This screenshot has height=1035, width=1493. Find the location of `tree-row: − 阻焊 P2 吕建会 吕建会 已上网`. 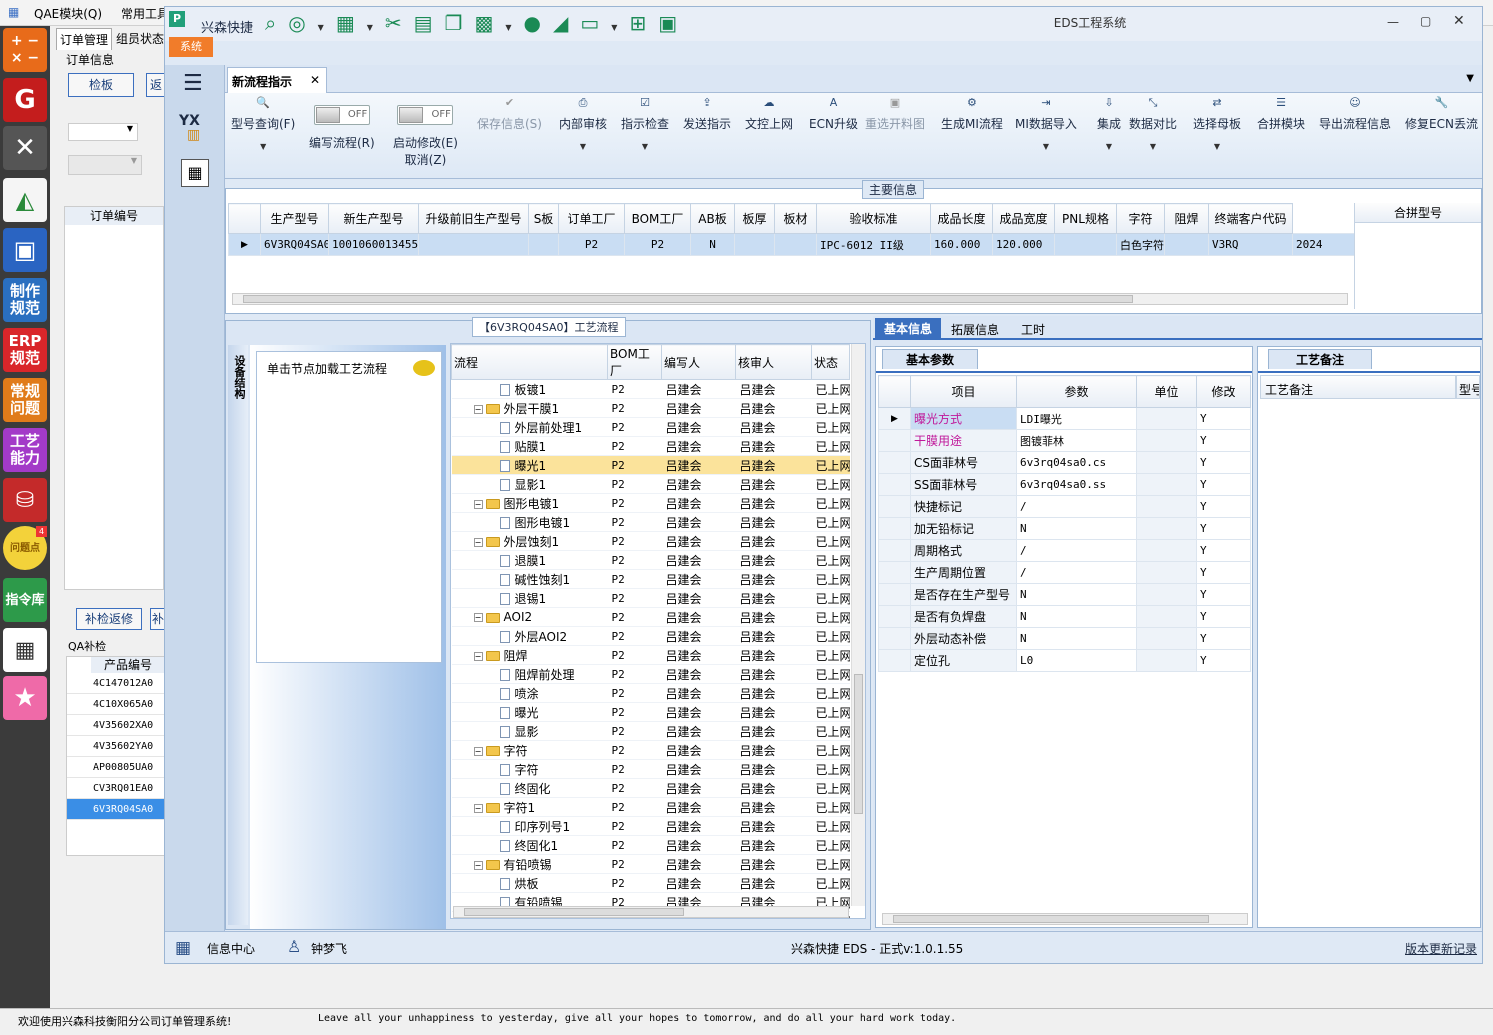

tree-row: − 阻焊 P2 吕建会 吕建会 已上网 is located at coordinates (650, 655).